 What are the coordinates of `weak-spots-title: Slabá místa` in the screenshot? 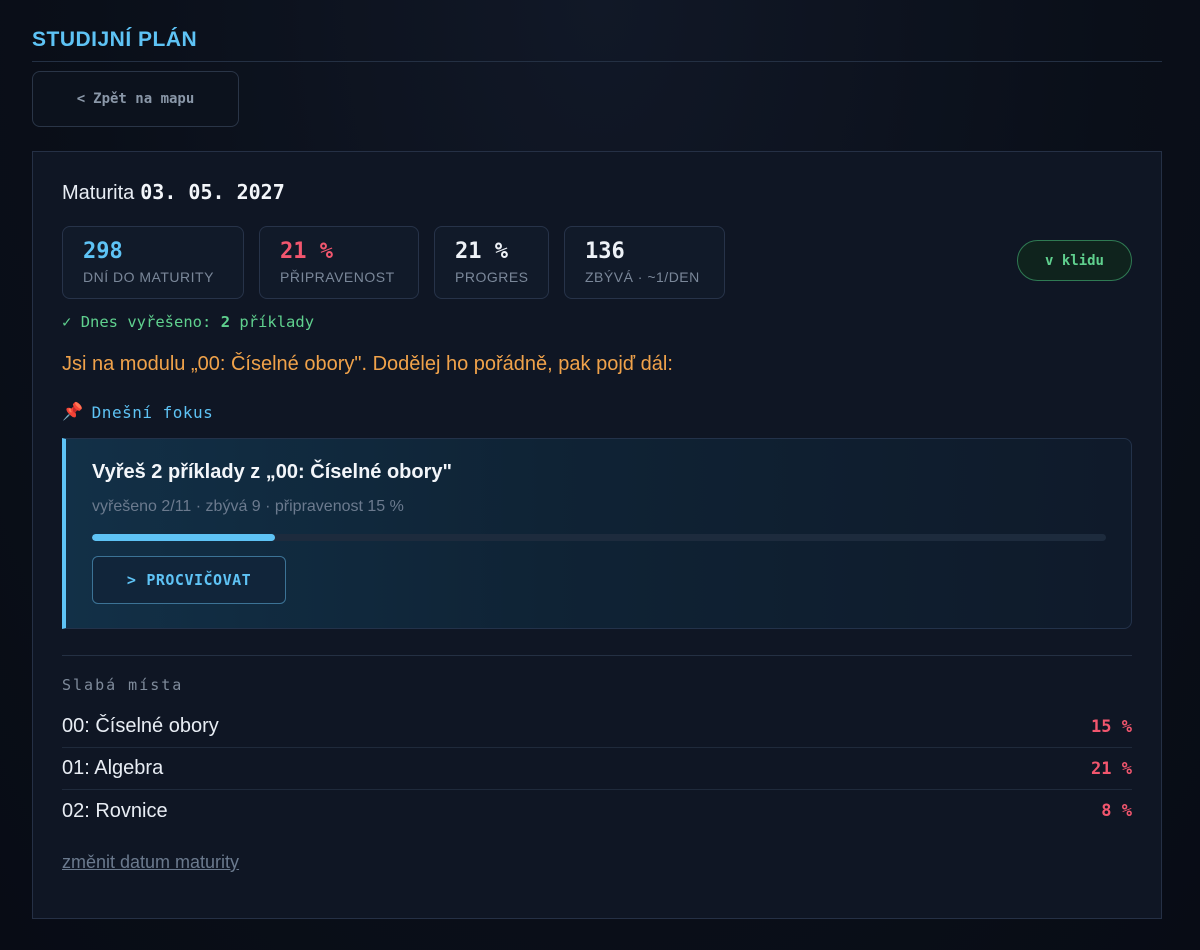 It's located at (123, 685).